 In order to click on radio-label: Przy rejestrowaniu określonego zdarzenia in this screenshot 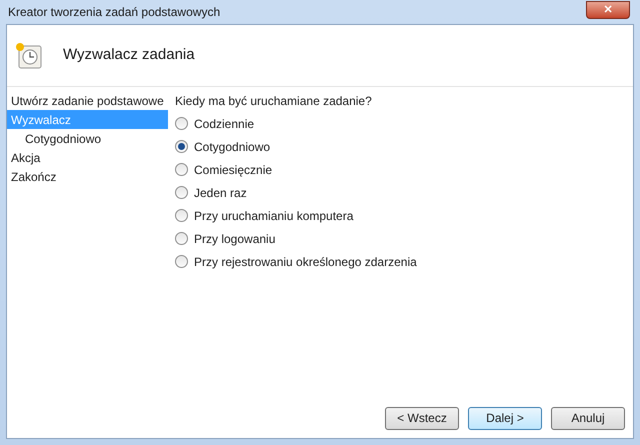, I will do `click(305, 262)`.